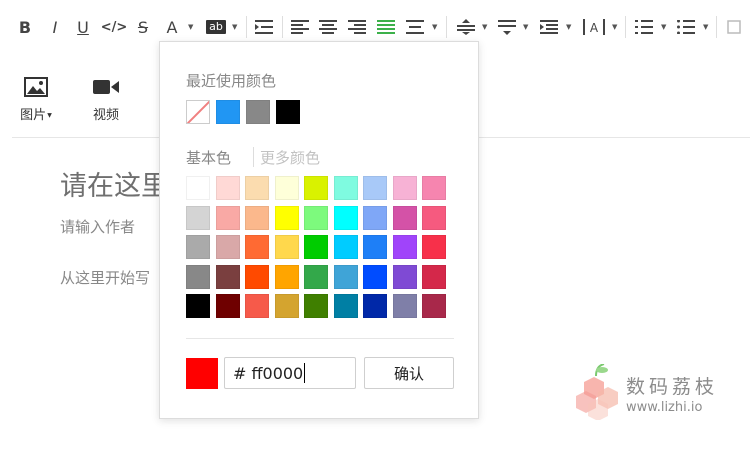 This screenshot has width=750, height=450. I want to click on author-placeholder: 请输入作者, so click(97, 226).